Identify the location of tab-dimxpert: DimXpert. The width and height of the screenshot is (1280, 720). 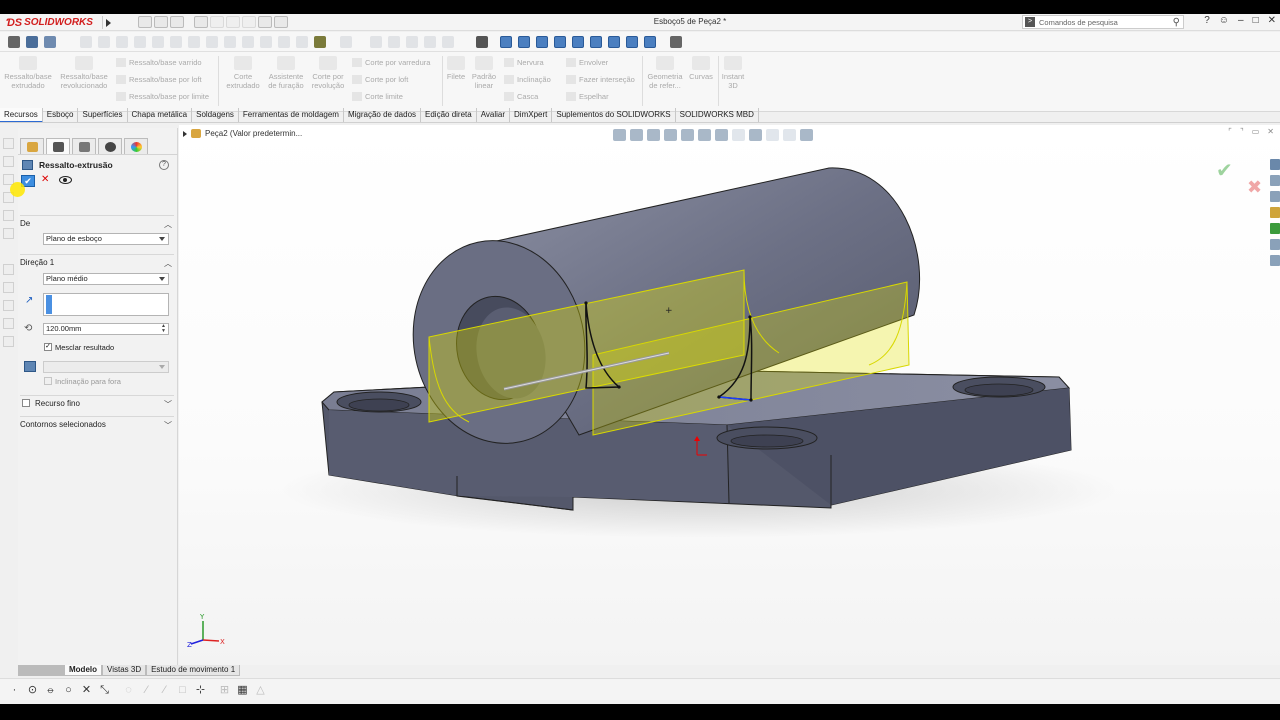
(531, 115).